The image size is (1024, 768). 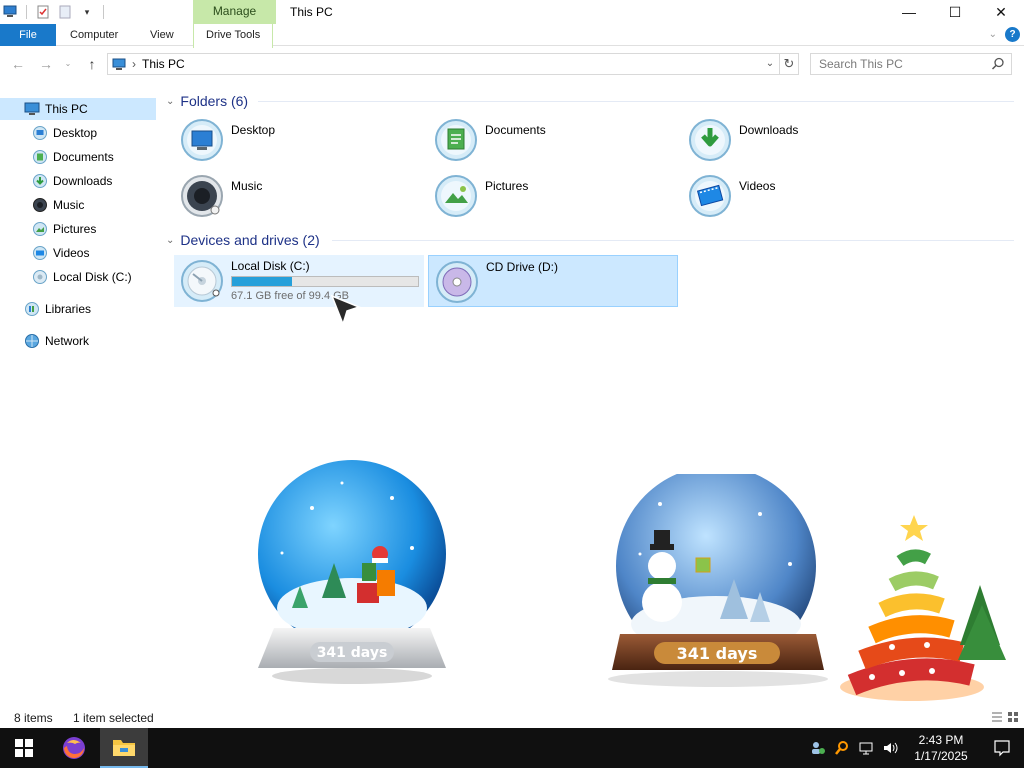 What do you see at coordinates (941, 748) in the screenshot?
I see `clock: 2:43 PM 1/17/2025` at bounding box center [941, 748].